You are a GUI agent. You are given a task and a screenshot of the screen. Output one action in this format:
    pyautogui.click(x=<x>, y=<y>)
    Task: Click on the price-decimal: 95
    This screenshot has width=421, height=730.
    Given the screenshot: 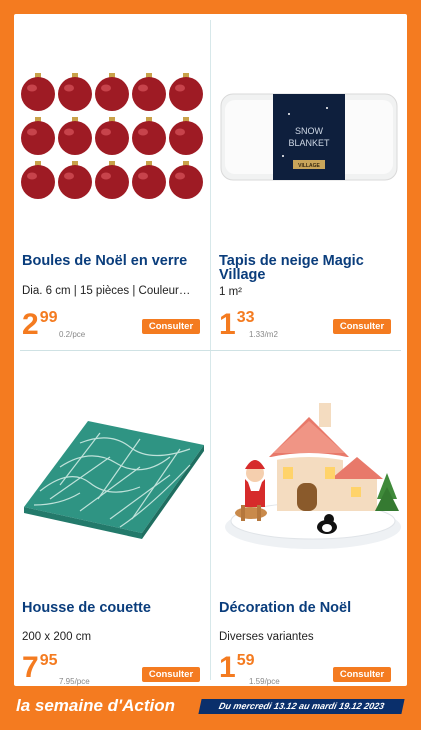 What is the action you would take?
    pyautogui.click(x=48, y=660)
    